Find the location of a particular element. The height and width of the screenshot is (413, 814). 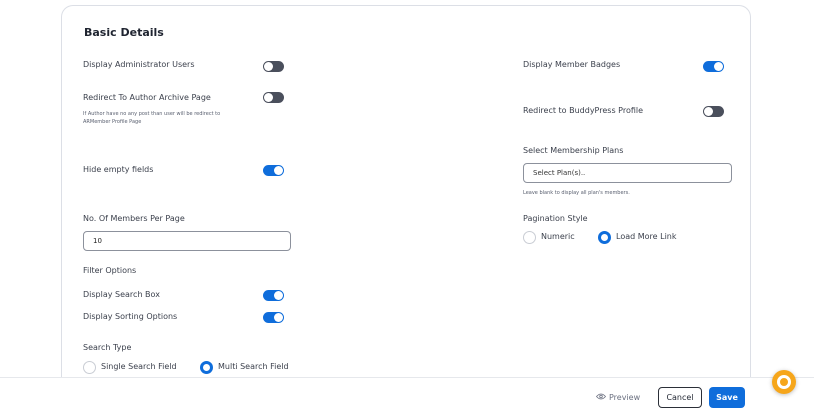

lifebuoy-icon is located at coordinates (784, 382).